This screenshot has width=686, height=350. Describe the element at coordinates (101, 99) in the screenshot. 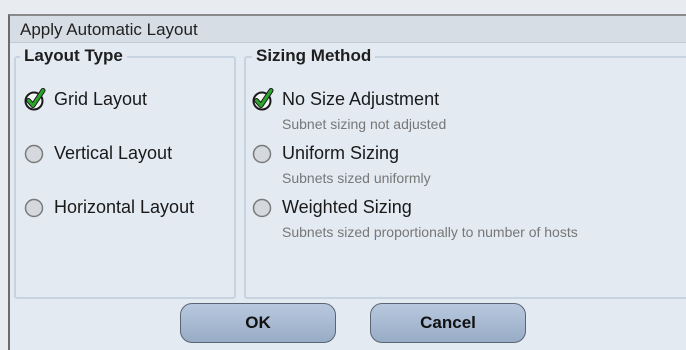

I see `grid-layout-label: Grid Layout` at that location.